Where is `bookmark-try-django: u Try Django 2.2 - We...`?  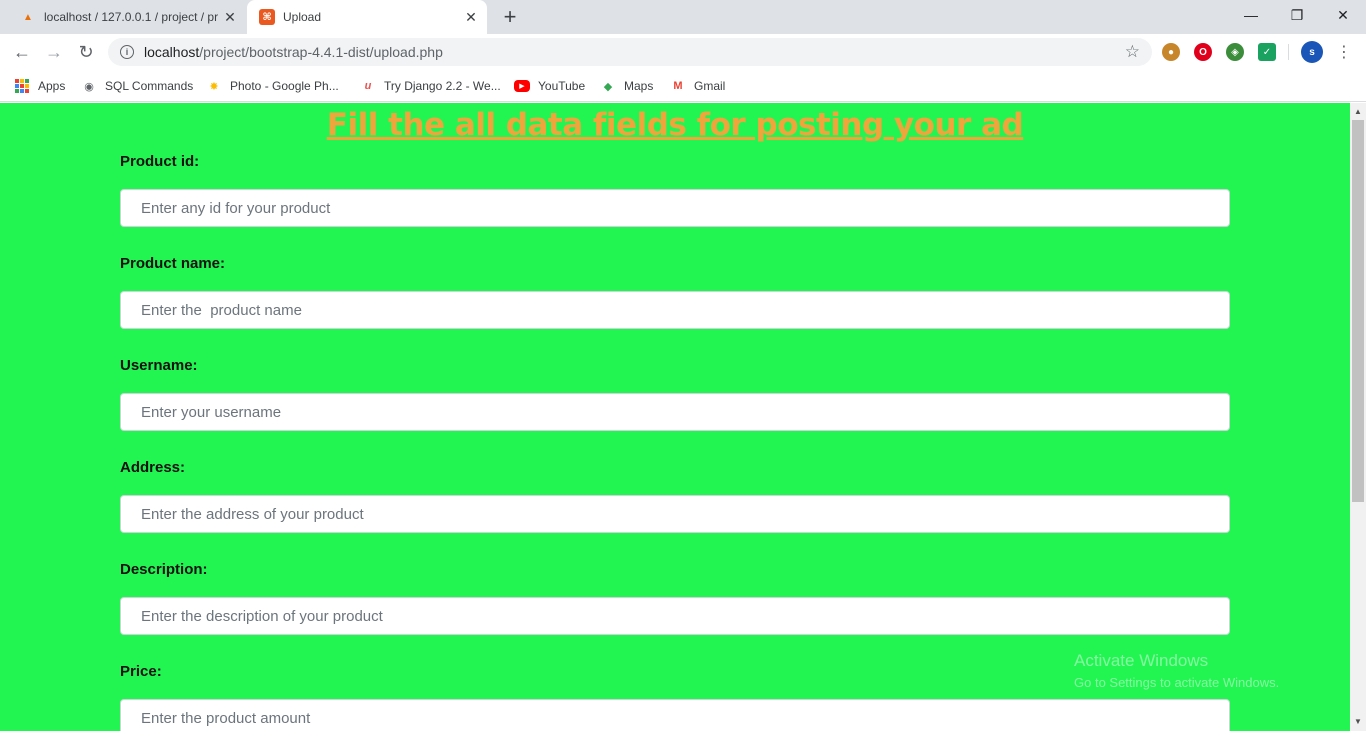
bookmark-try-django: u Try Django 2.2 - We... is located at coordinates (430, 86).